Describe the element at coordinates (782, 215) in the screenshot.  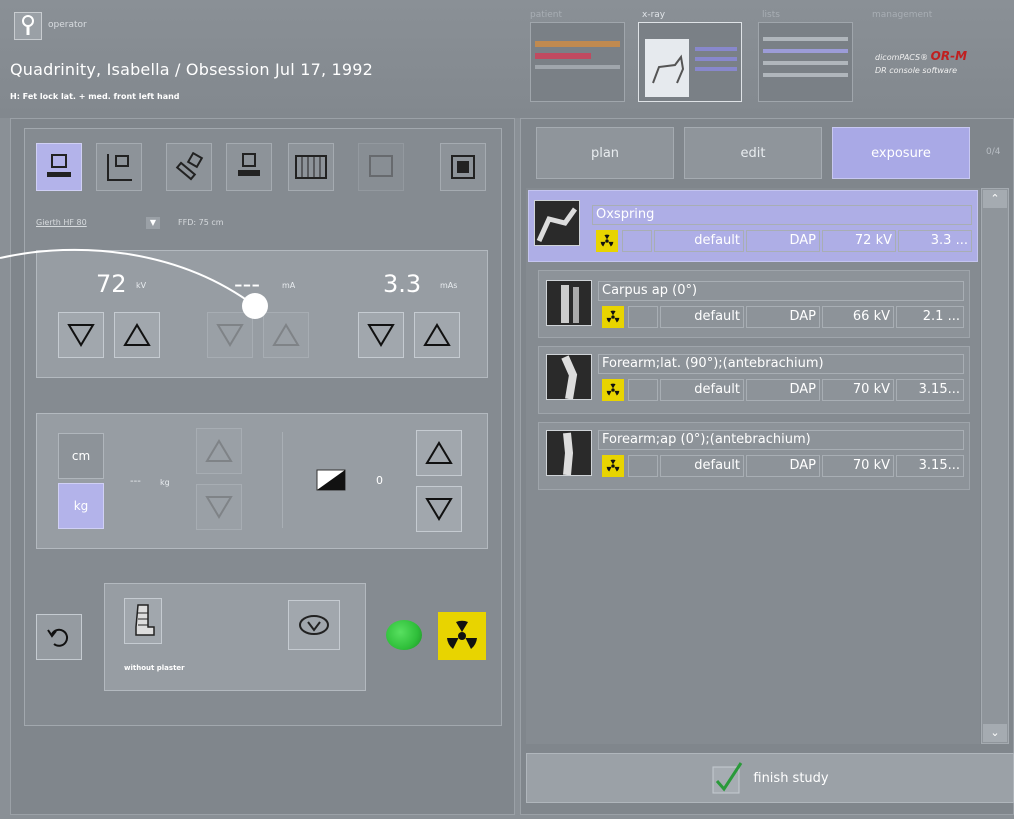
I see `exposure-name: Oxspring` at that location.